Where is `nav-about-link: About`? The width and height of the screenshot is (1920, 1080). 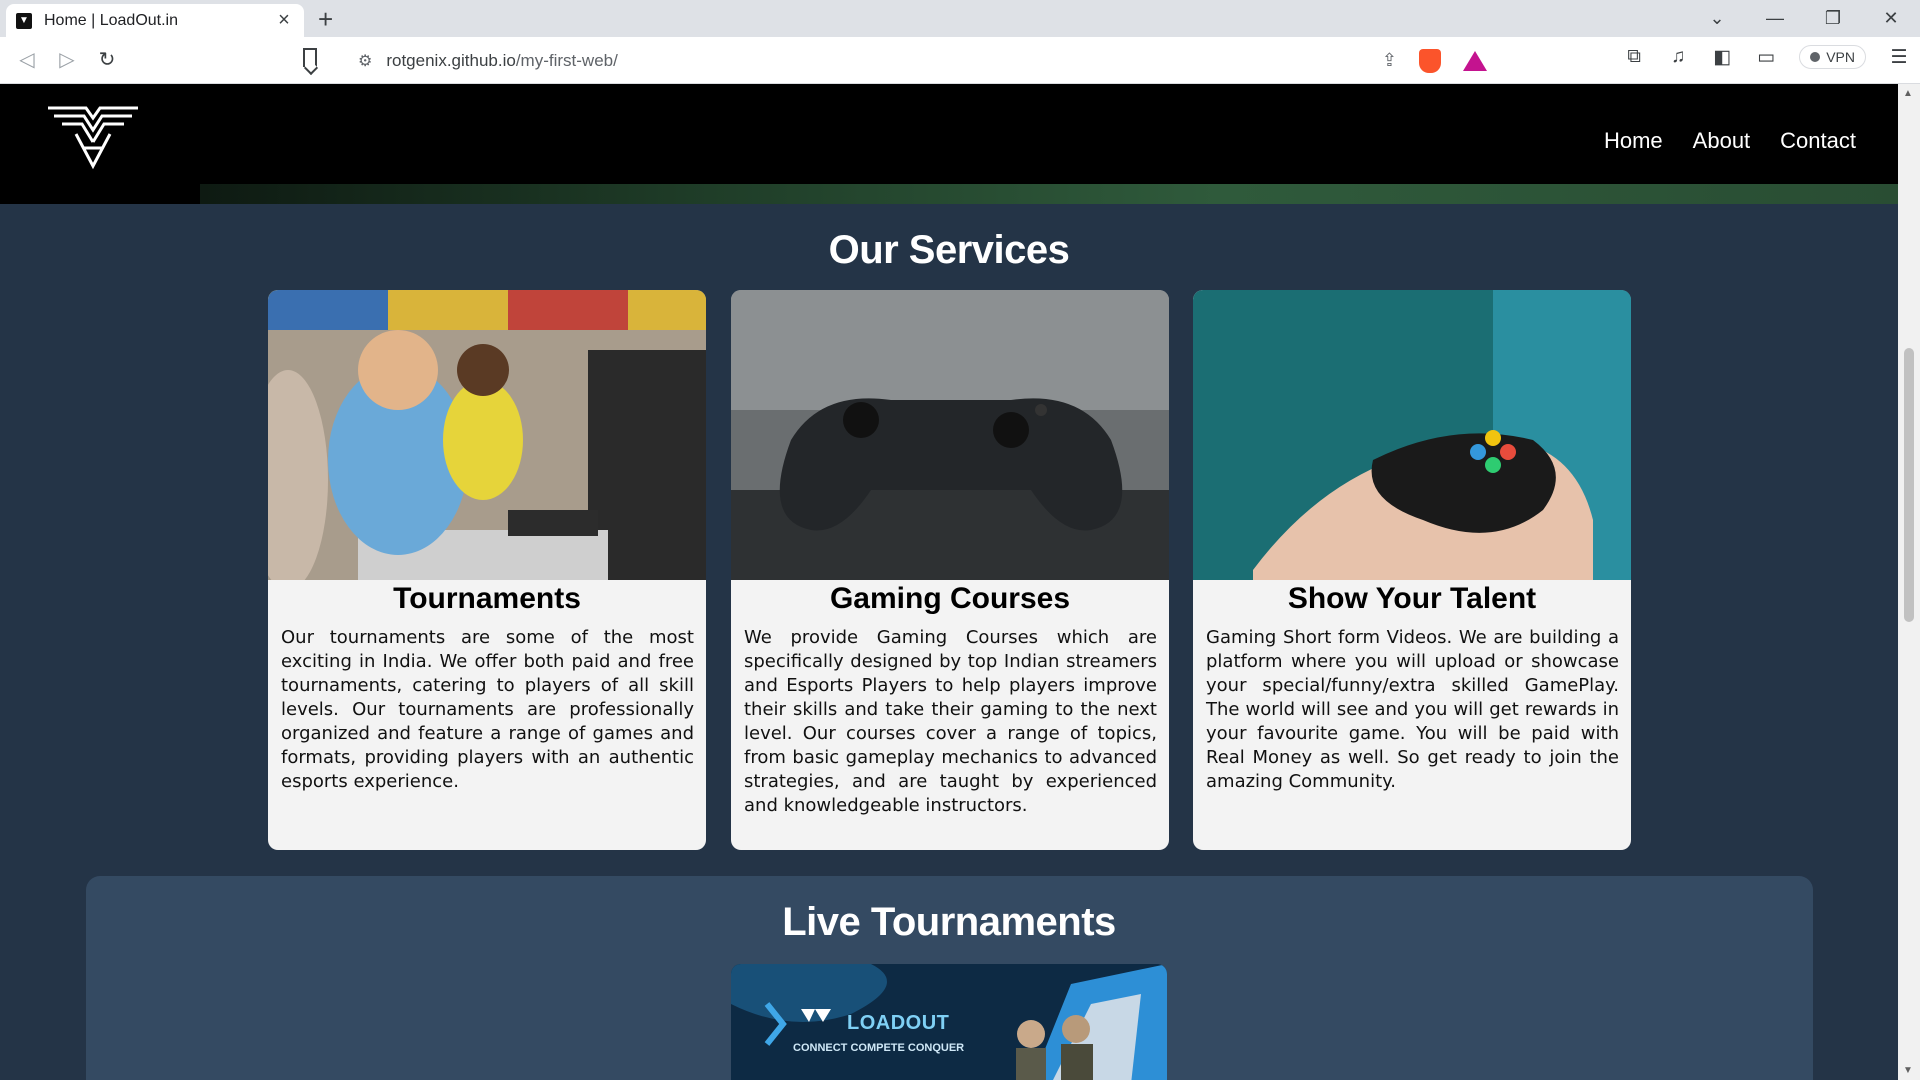
nav-about-link: About is located at coordinates (1722, 141).